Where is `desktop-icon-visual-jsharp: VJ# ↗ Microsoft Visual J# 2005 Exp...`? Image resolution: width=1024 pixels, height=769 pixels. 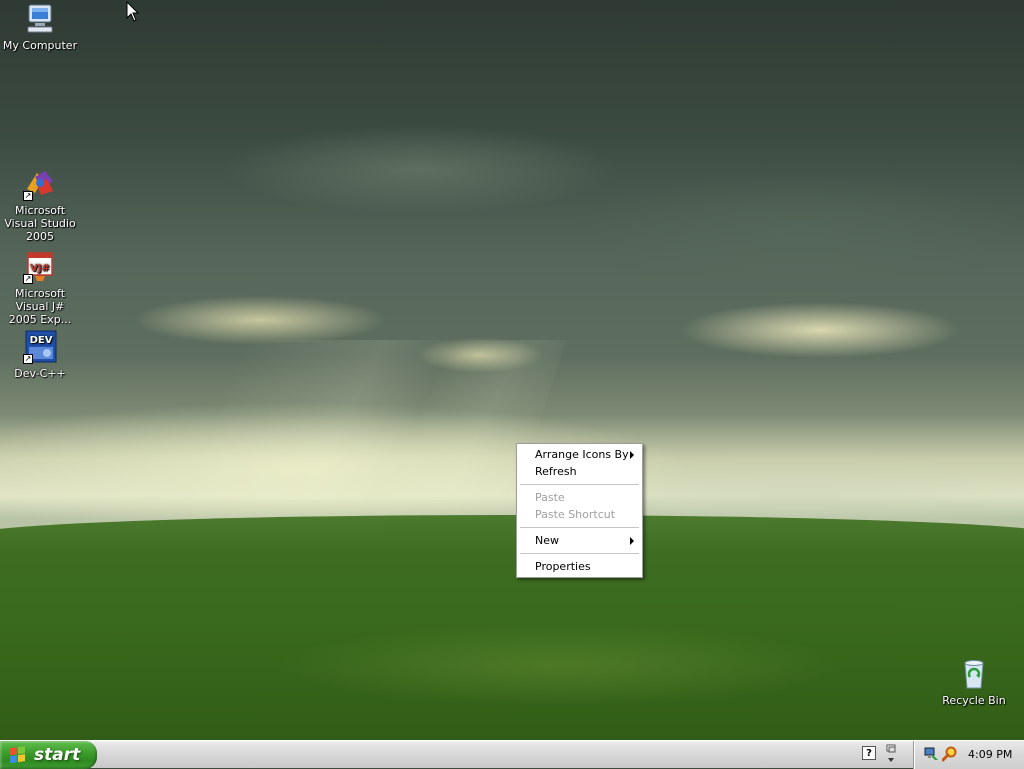
desktop-icon-visual-jsharp: VJ# ↗ Microsoft Visual J# 2005 Exp... is located at coordinates (40, 288).